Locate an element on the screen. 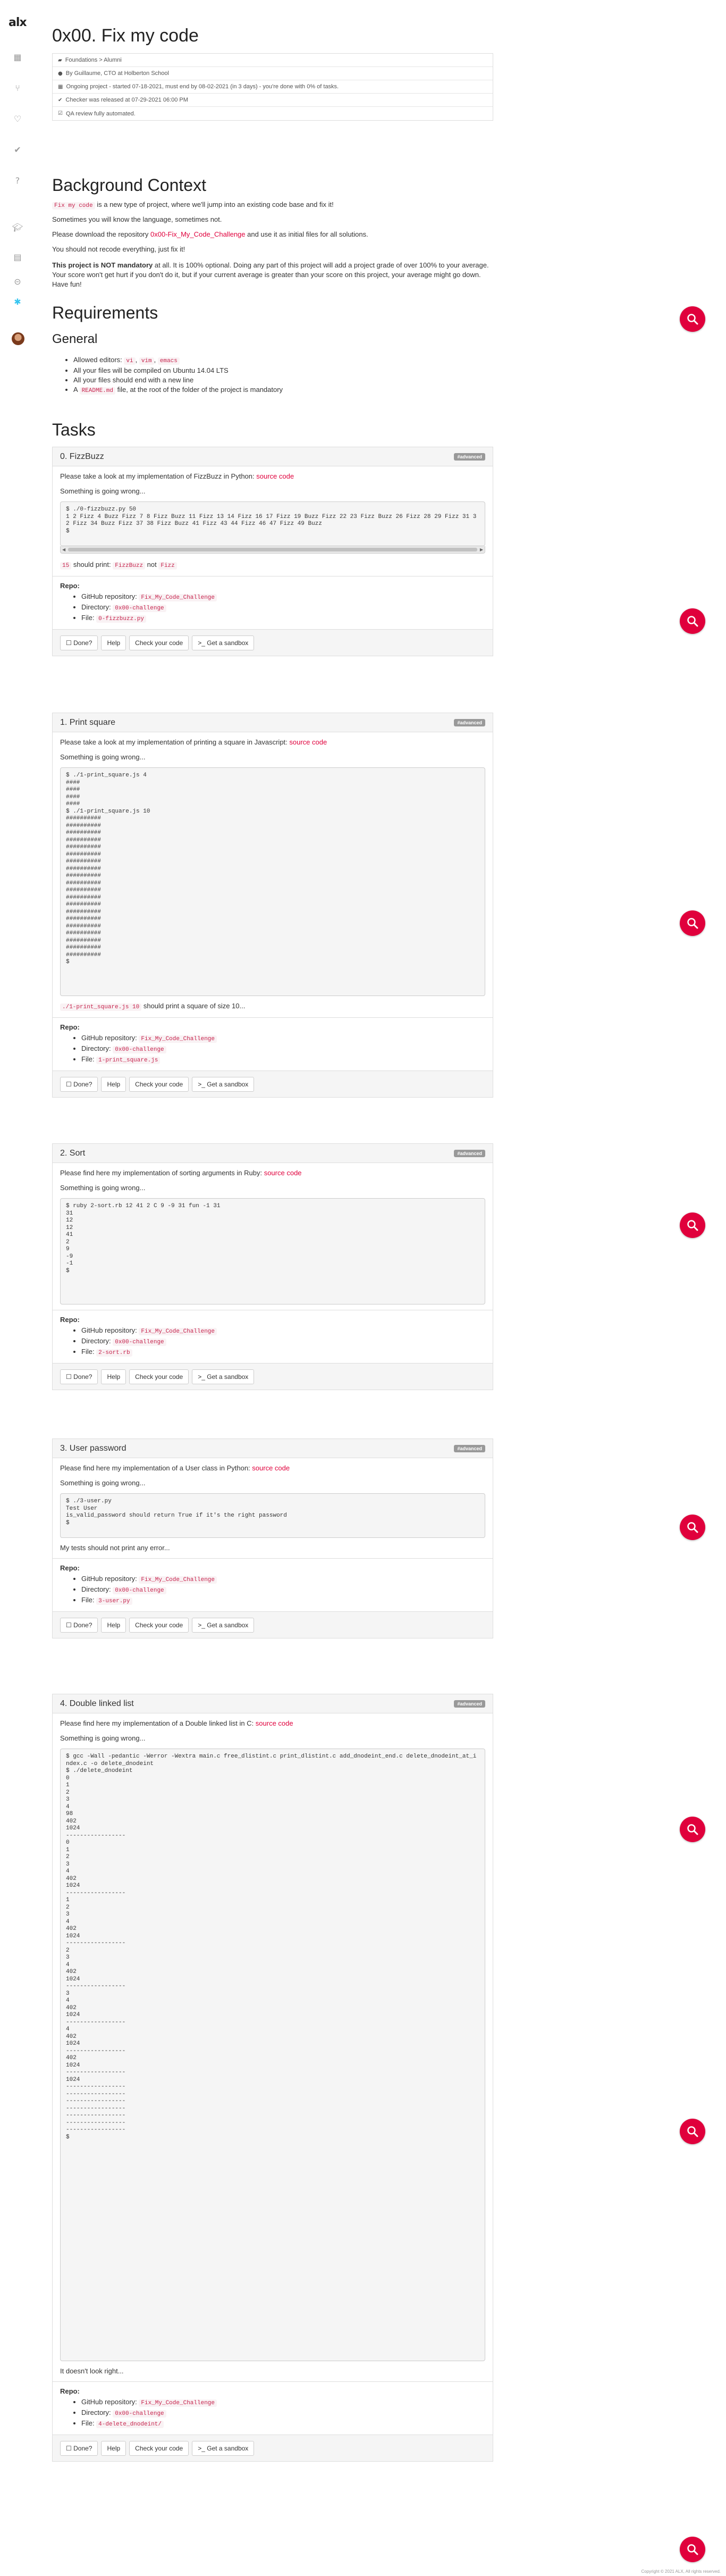  meta-text: By Guillaume, CTO at Holberton School is located at coordinates (117, 73).